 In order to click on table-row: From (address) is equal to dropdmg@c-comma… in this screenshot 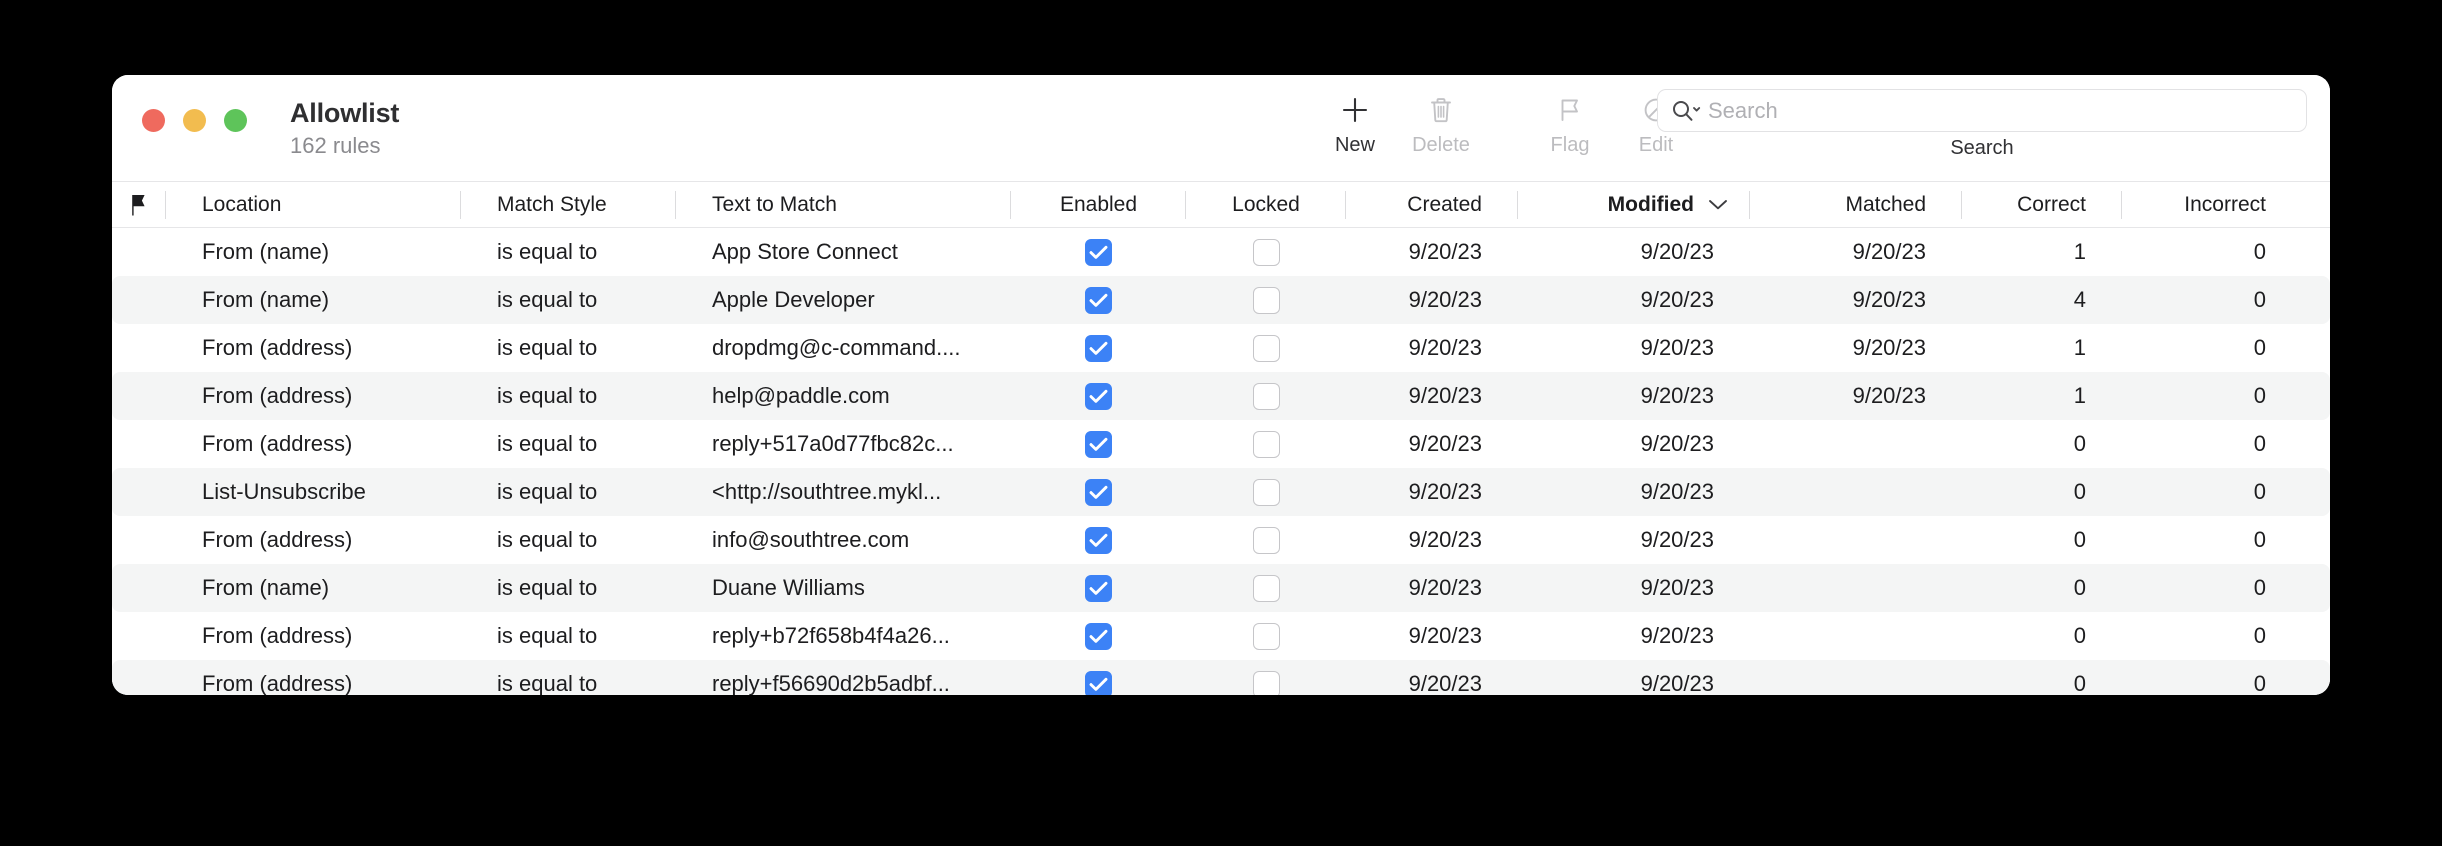, I will do `click(1221, 348)`.